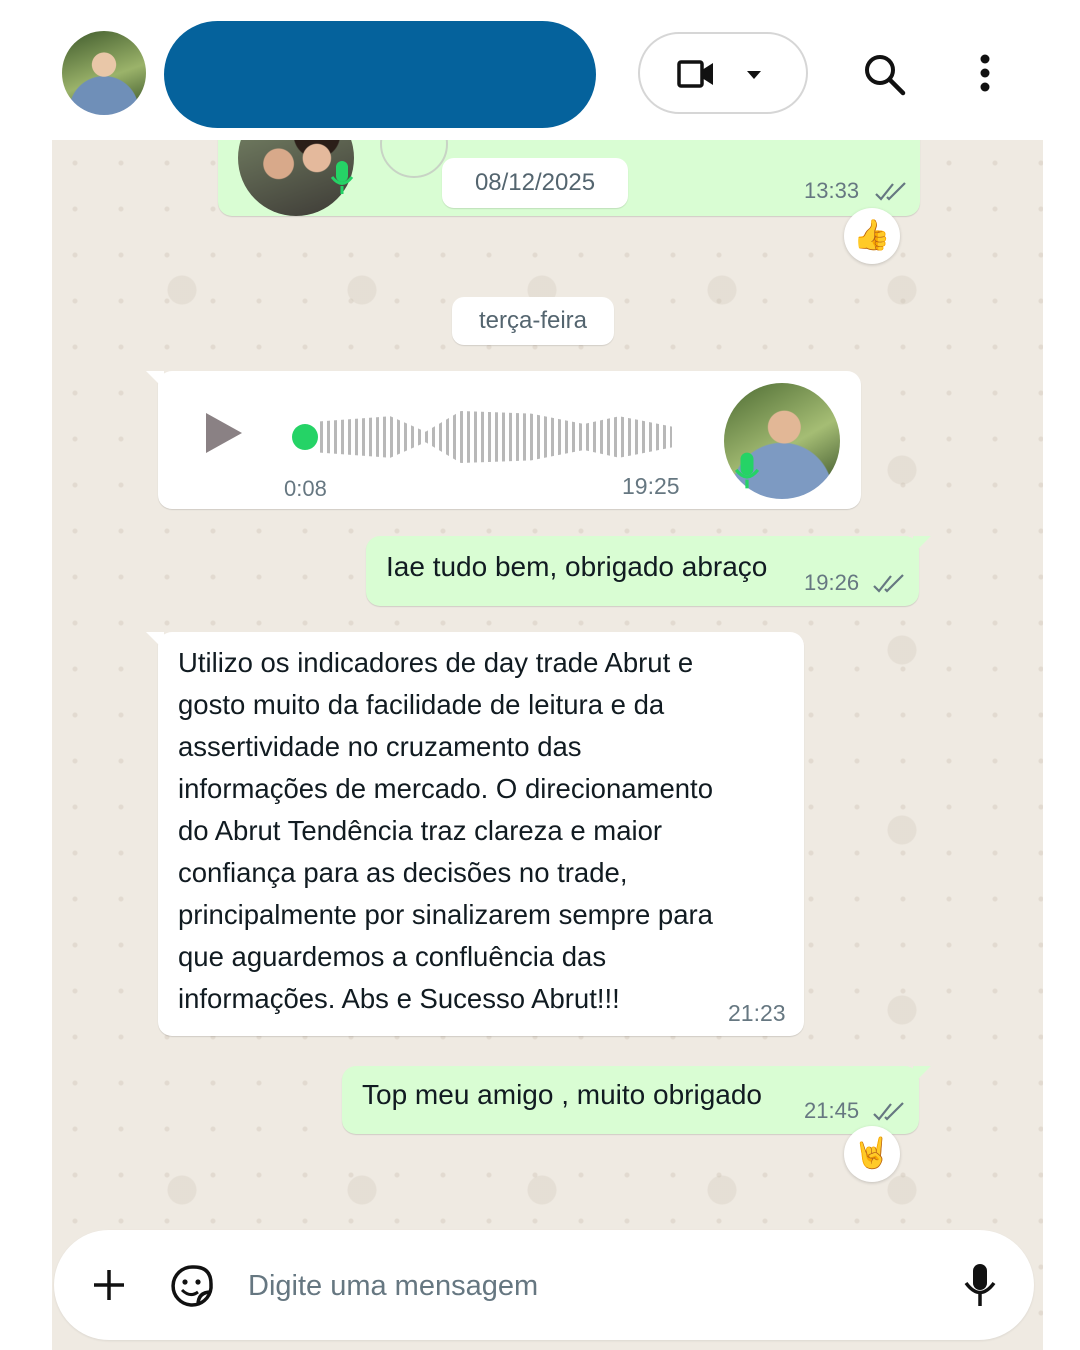 This screenshot has height=1350, width=1080. What do you see at coordinates (985, 74) in the screenshot?
I see `more-vertical-icon` at bounding box center [985, 74].